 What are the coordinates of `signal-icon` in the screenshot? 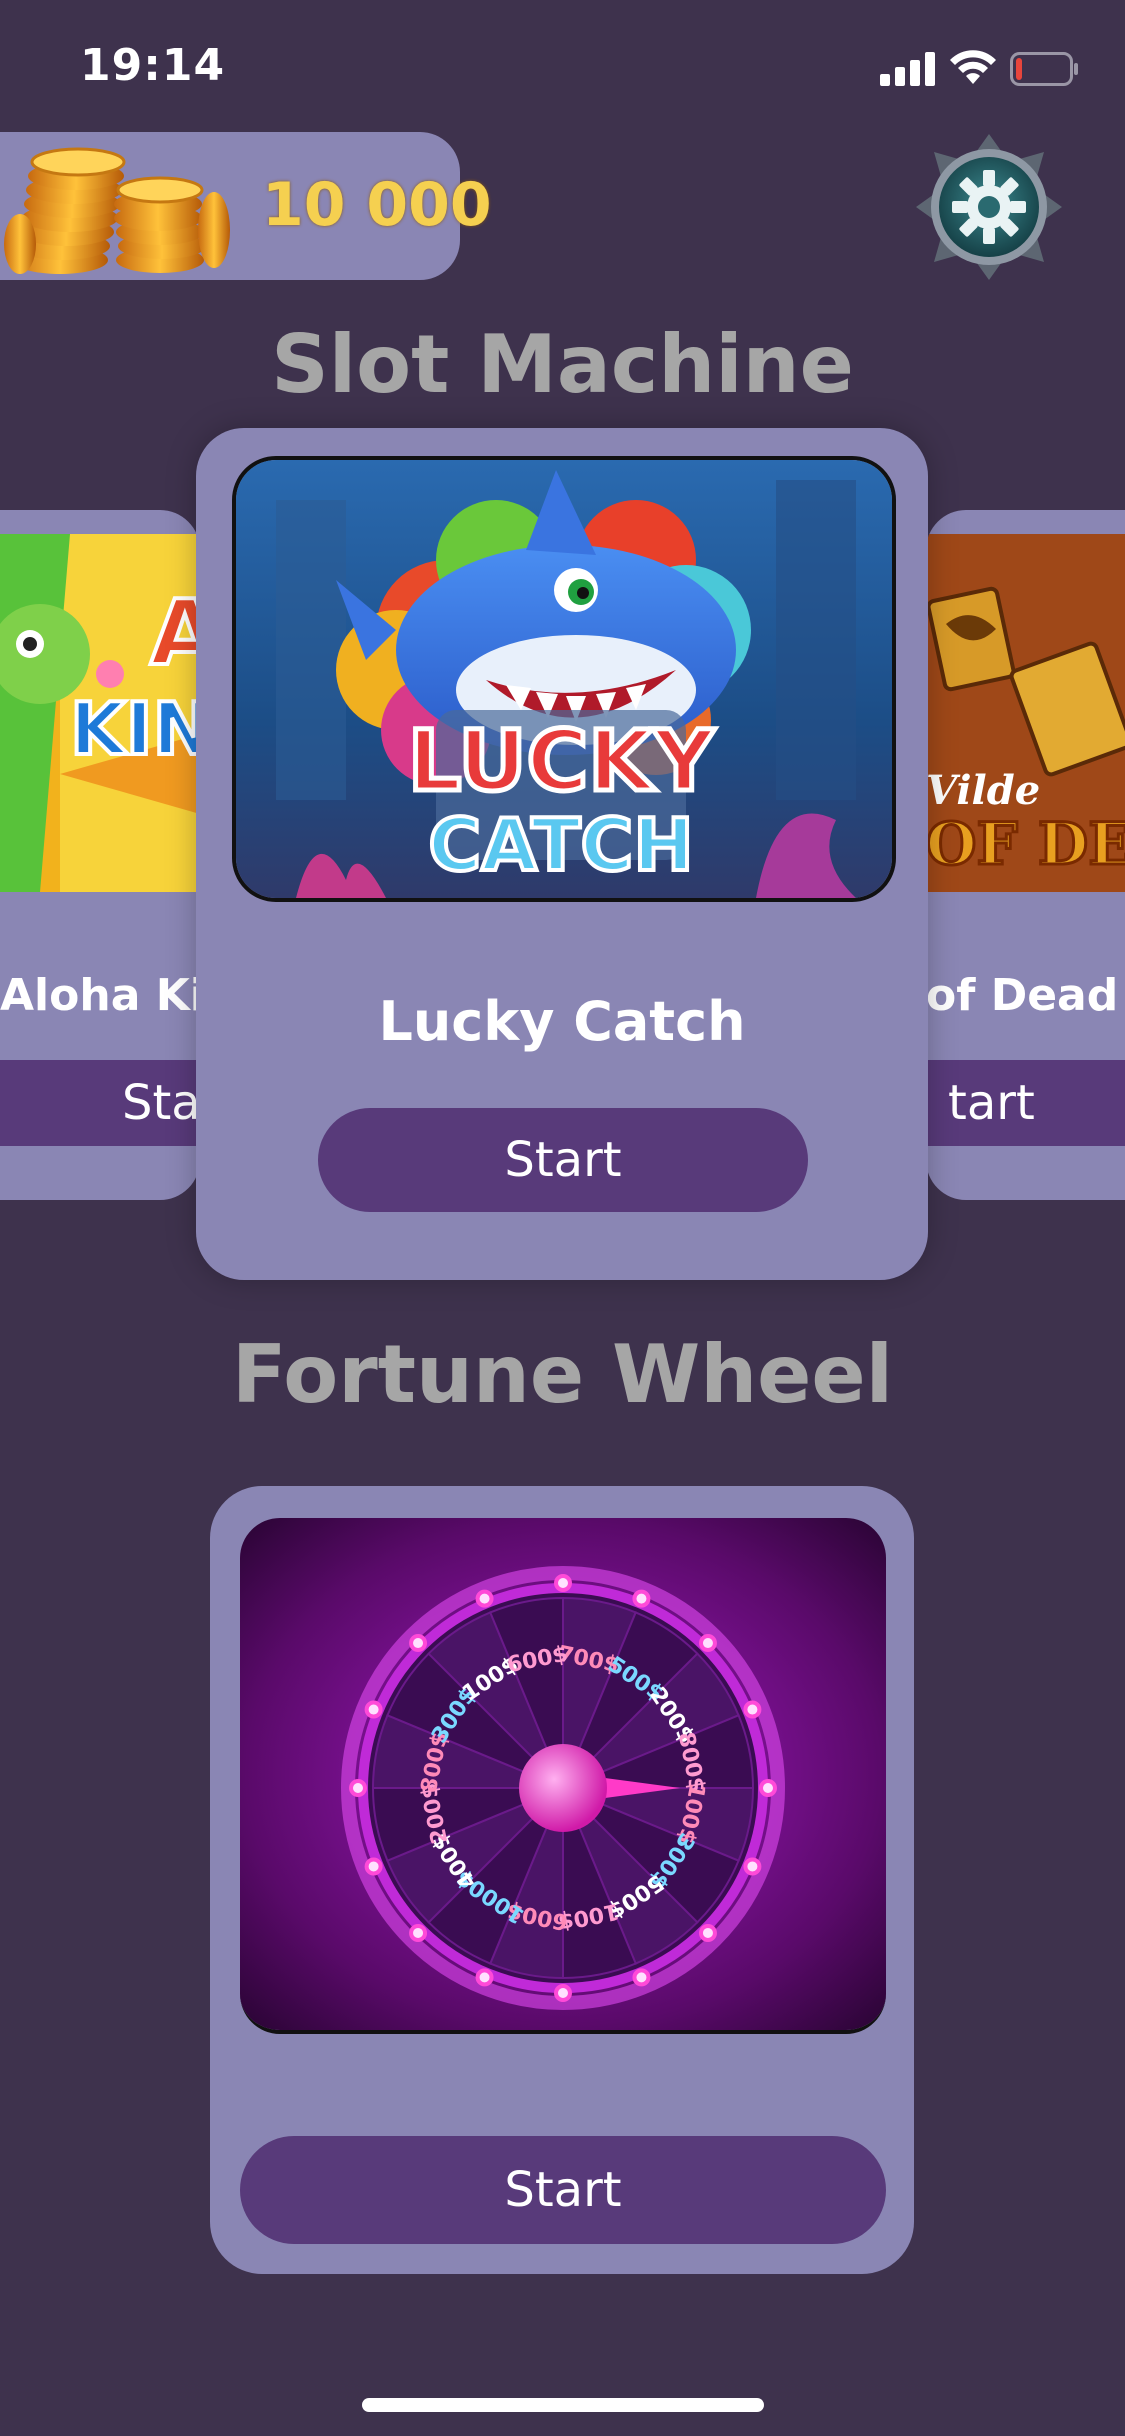 It's located at (907, 69).